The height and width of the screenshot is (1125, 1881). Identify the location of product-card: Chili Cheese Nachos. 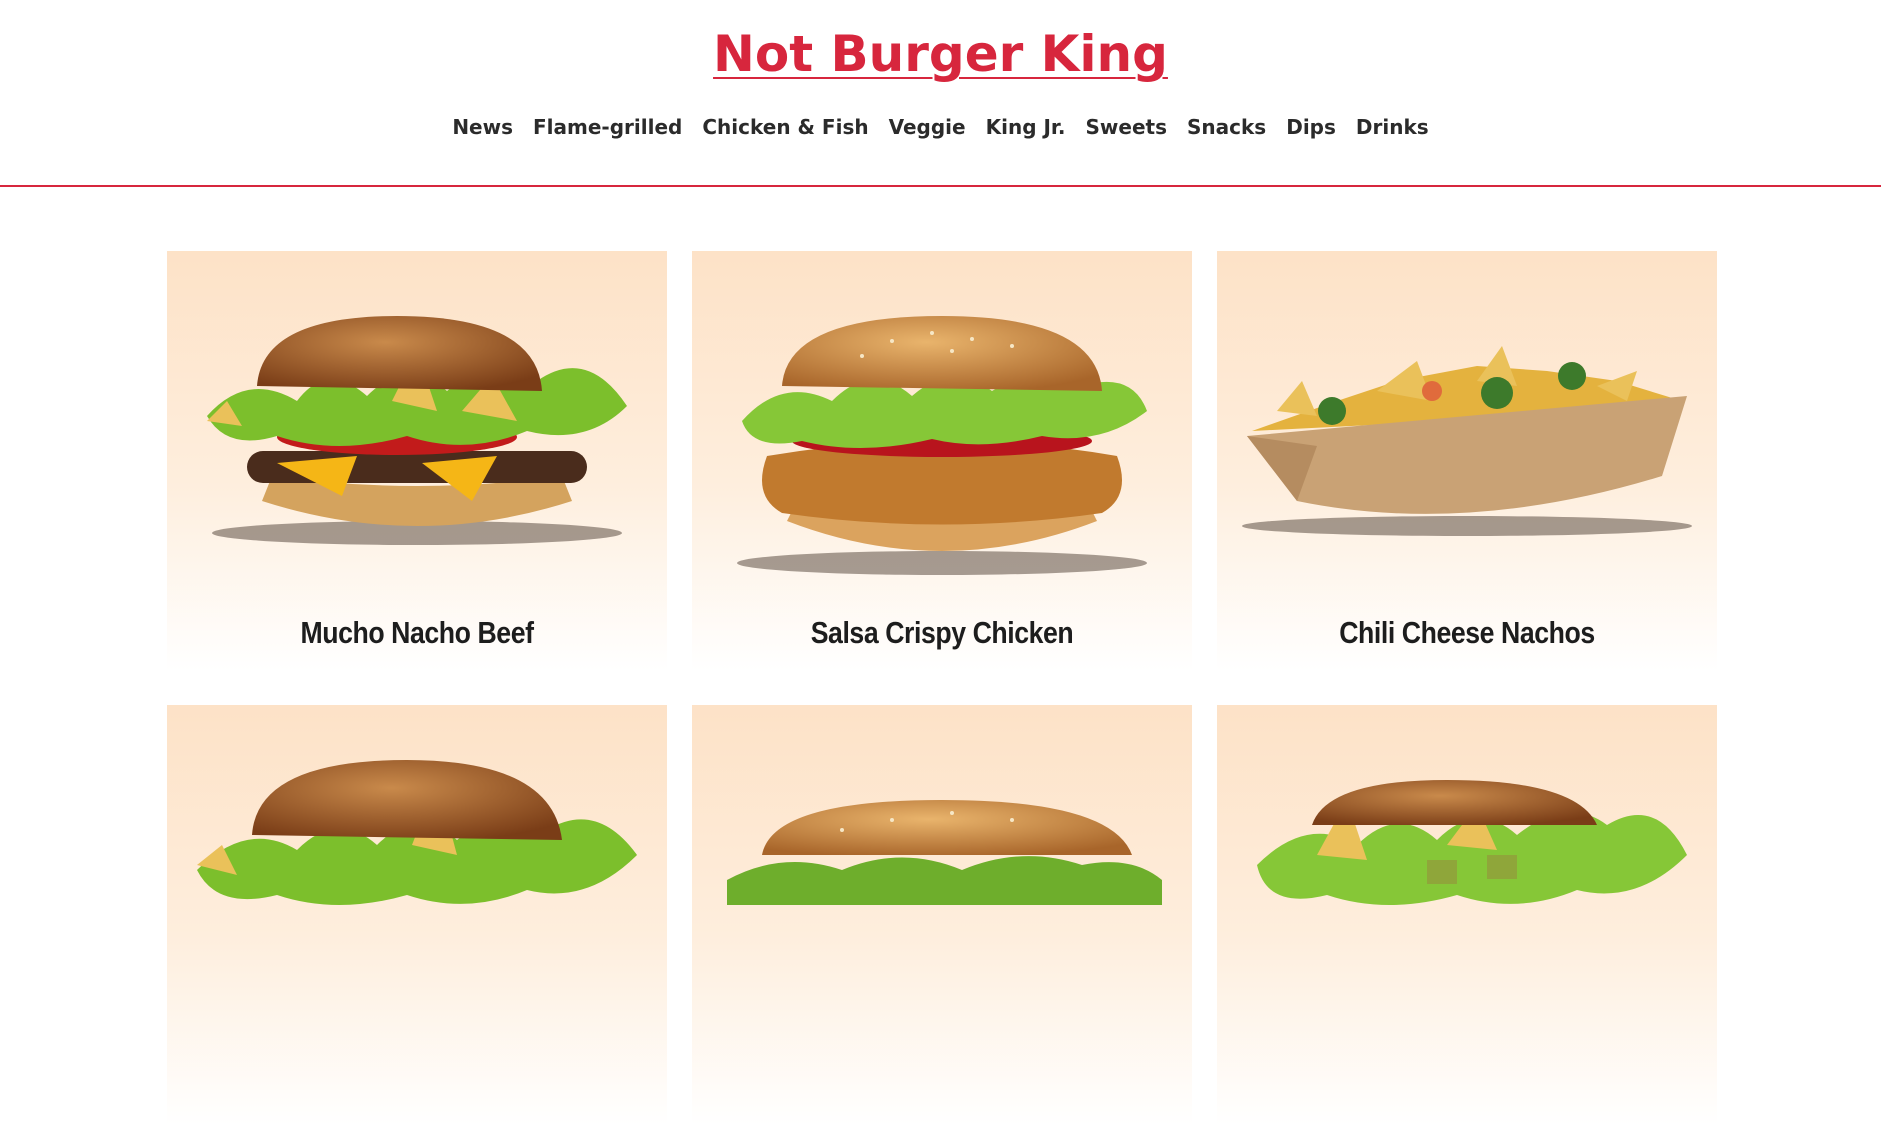
(1467, 461).